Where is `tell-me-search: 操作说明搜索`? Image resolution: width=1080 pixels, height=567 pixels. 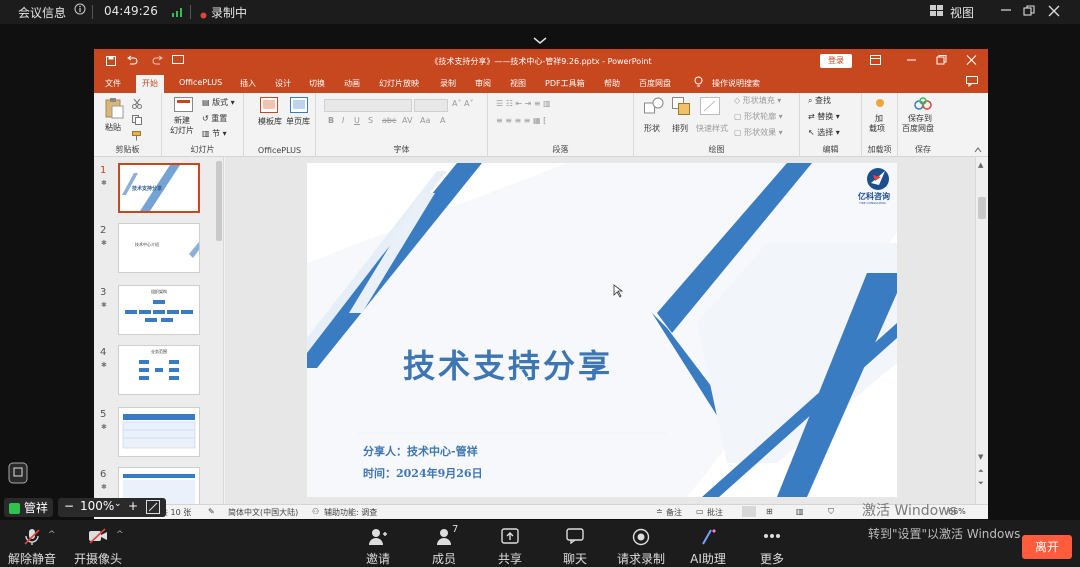 tell-me-search: 操作说明搜索 is located at coordinates (736, 83).